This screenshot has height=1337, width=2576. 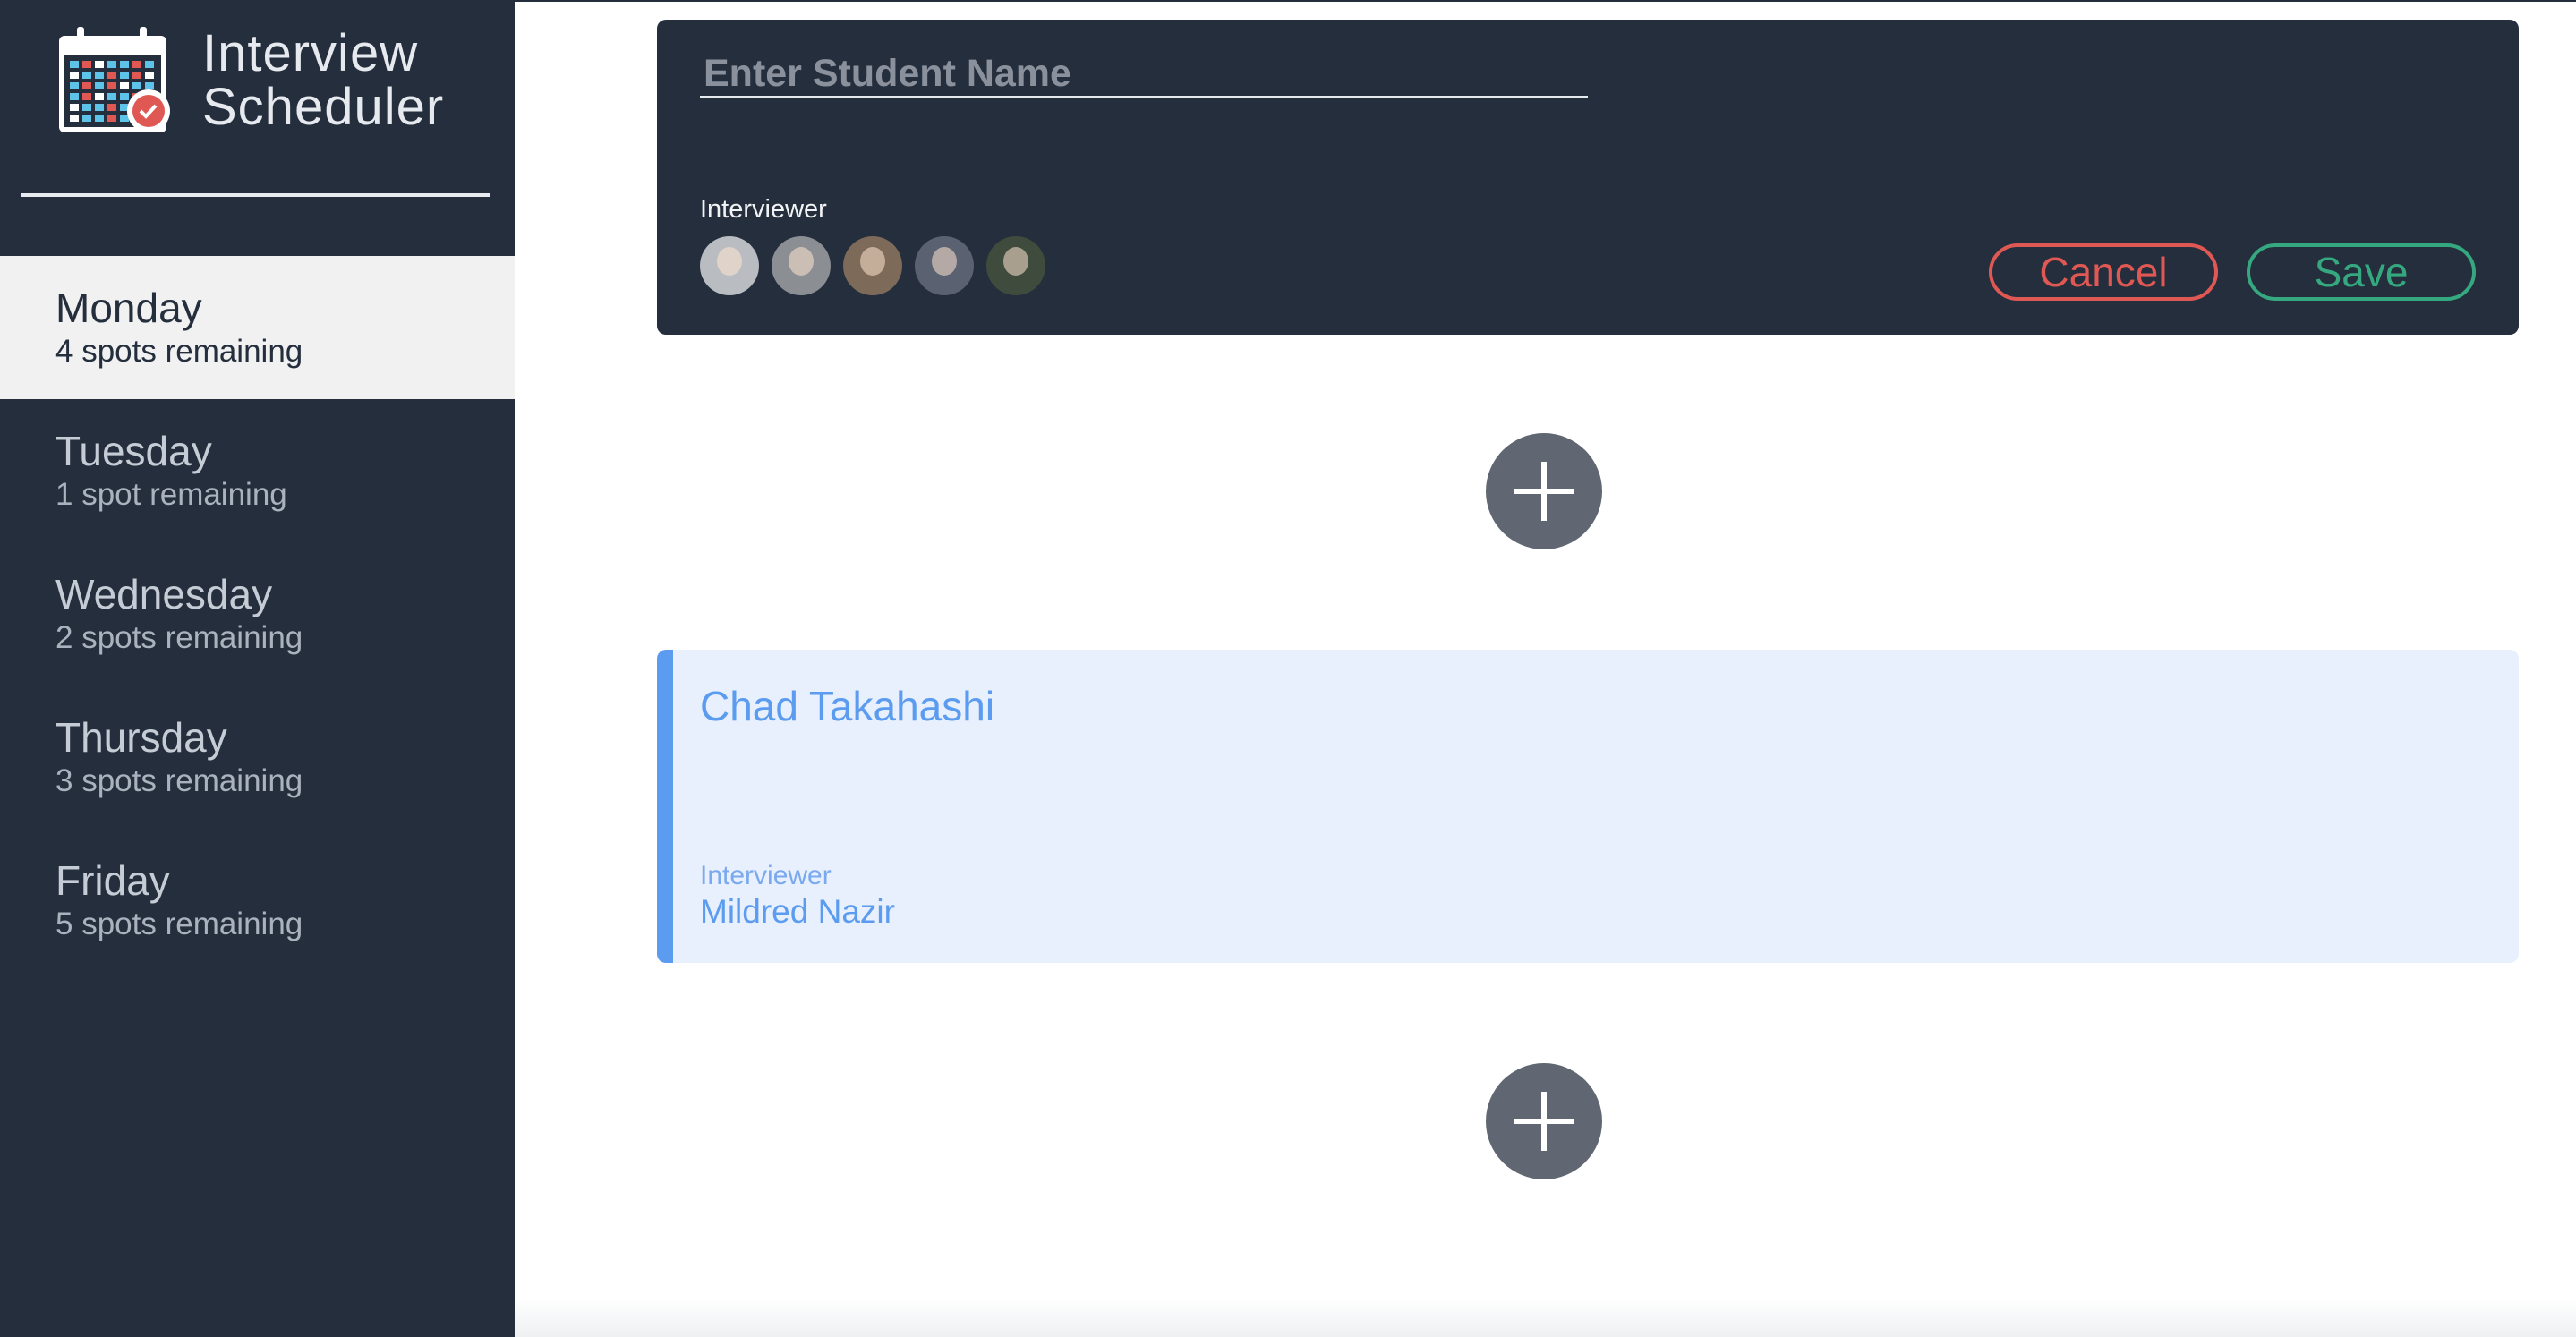 What do you see at coordinates (323, 107) in the screenshot?
I see `app-title-line2: Scheduler` at bounding box center [323, 107].